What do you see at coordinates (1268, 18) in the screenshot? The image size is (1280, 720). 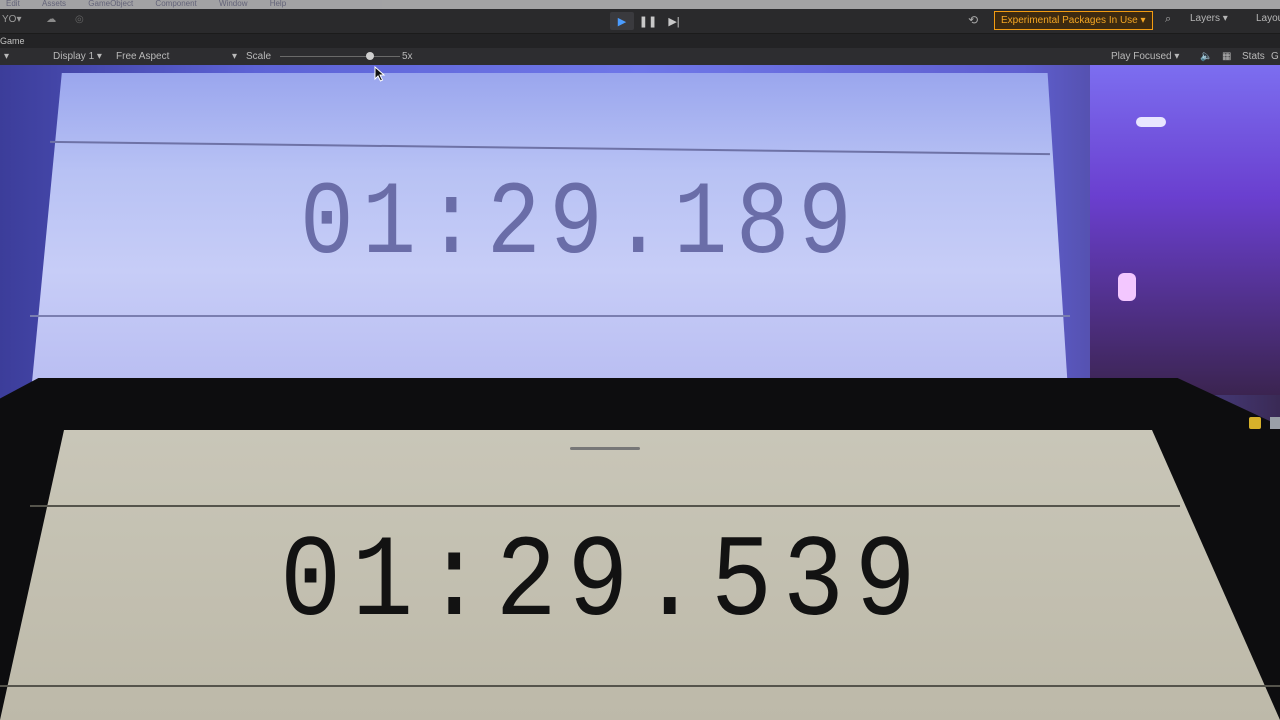 I see `layout-dropdown: Layou` at bounding box center [1268, 18].